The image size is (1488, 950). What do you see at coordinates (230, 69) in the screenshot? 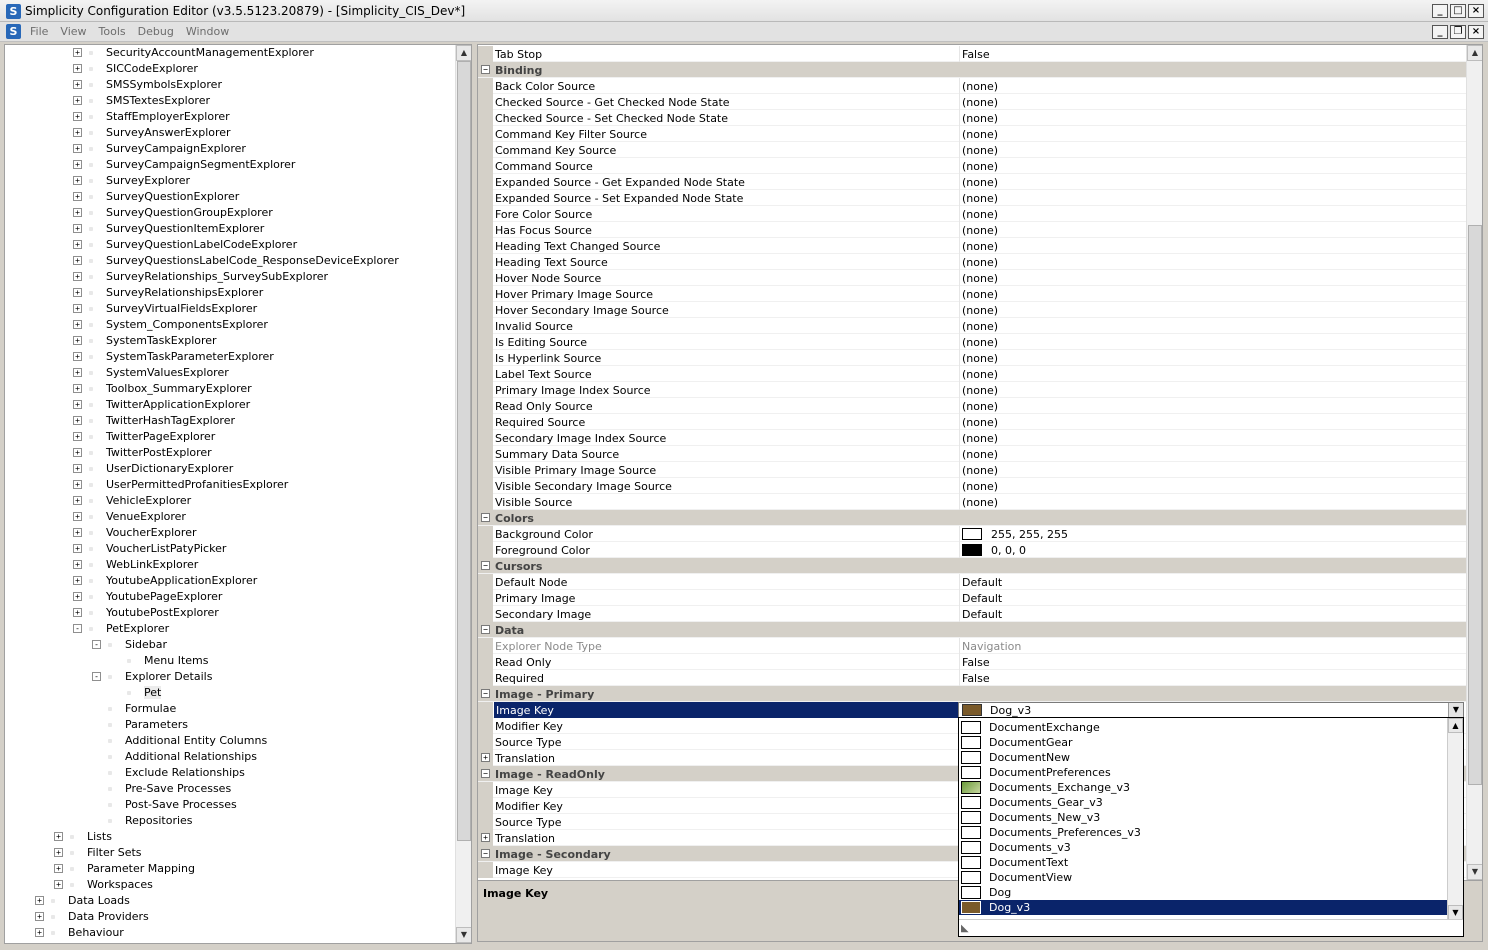
I see `tree-node: + SICCodeExplorer` at bounding box center [230, 69].